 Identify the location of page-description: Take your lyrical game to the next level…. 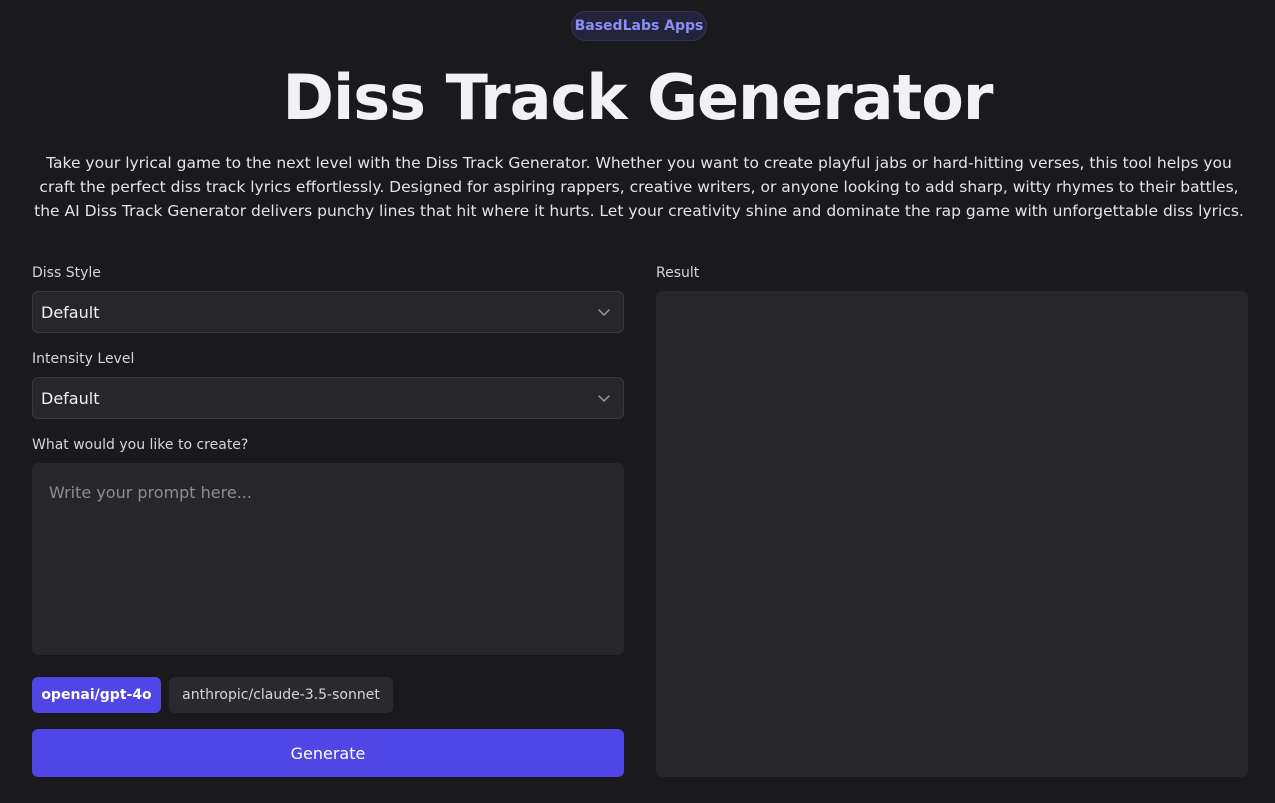
(639, 187).